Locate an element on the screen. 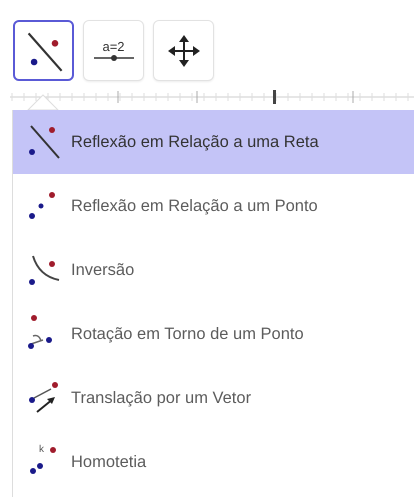 Image resolution: width=414 pixels, height=497 pixels. slider-icon is located at coordinates (114, 58).